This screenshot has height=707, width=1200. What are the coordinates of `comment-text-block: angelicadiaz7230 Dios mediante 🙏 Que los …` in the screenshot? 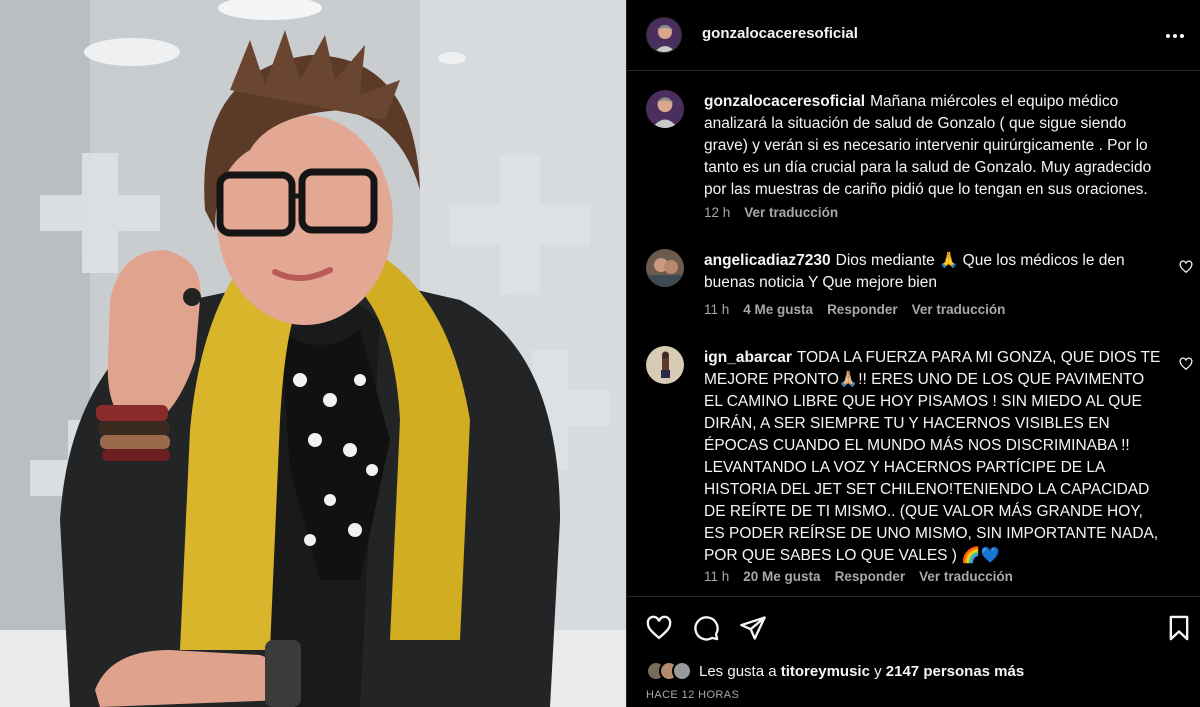 It's located at (934, 272).